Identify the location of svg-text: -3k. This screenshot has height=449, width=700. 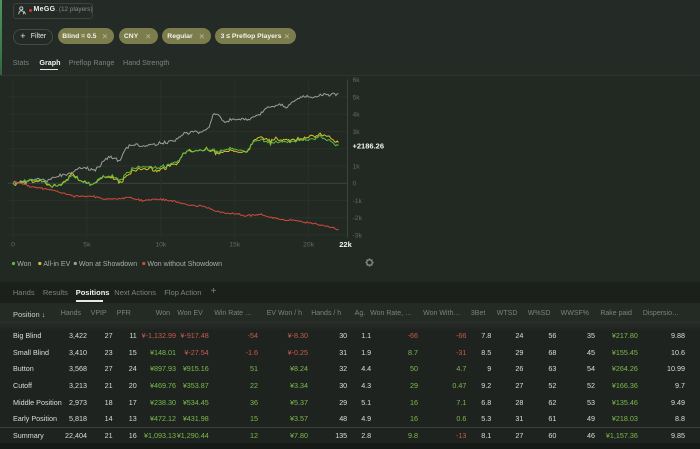
(358, 235).